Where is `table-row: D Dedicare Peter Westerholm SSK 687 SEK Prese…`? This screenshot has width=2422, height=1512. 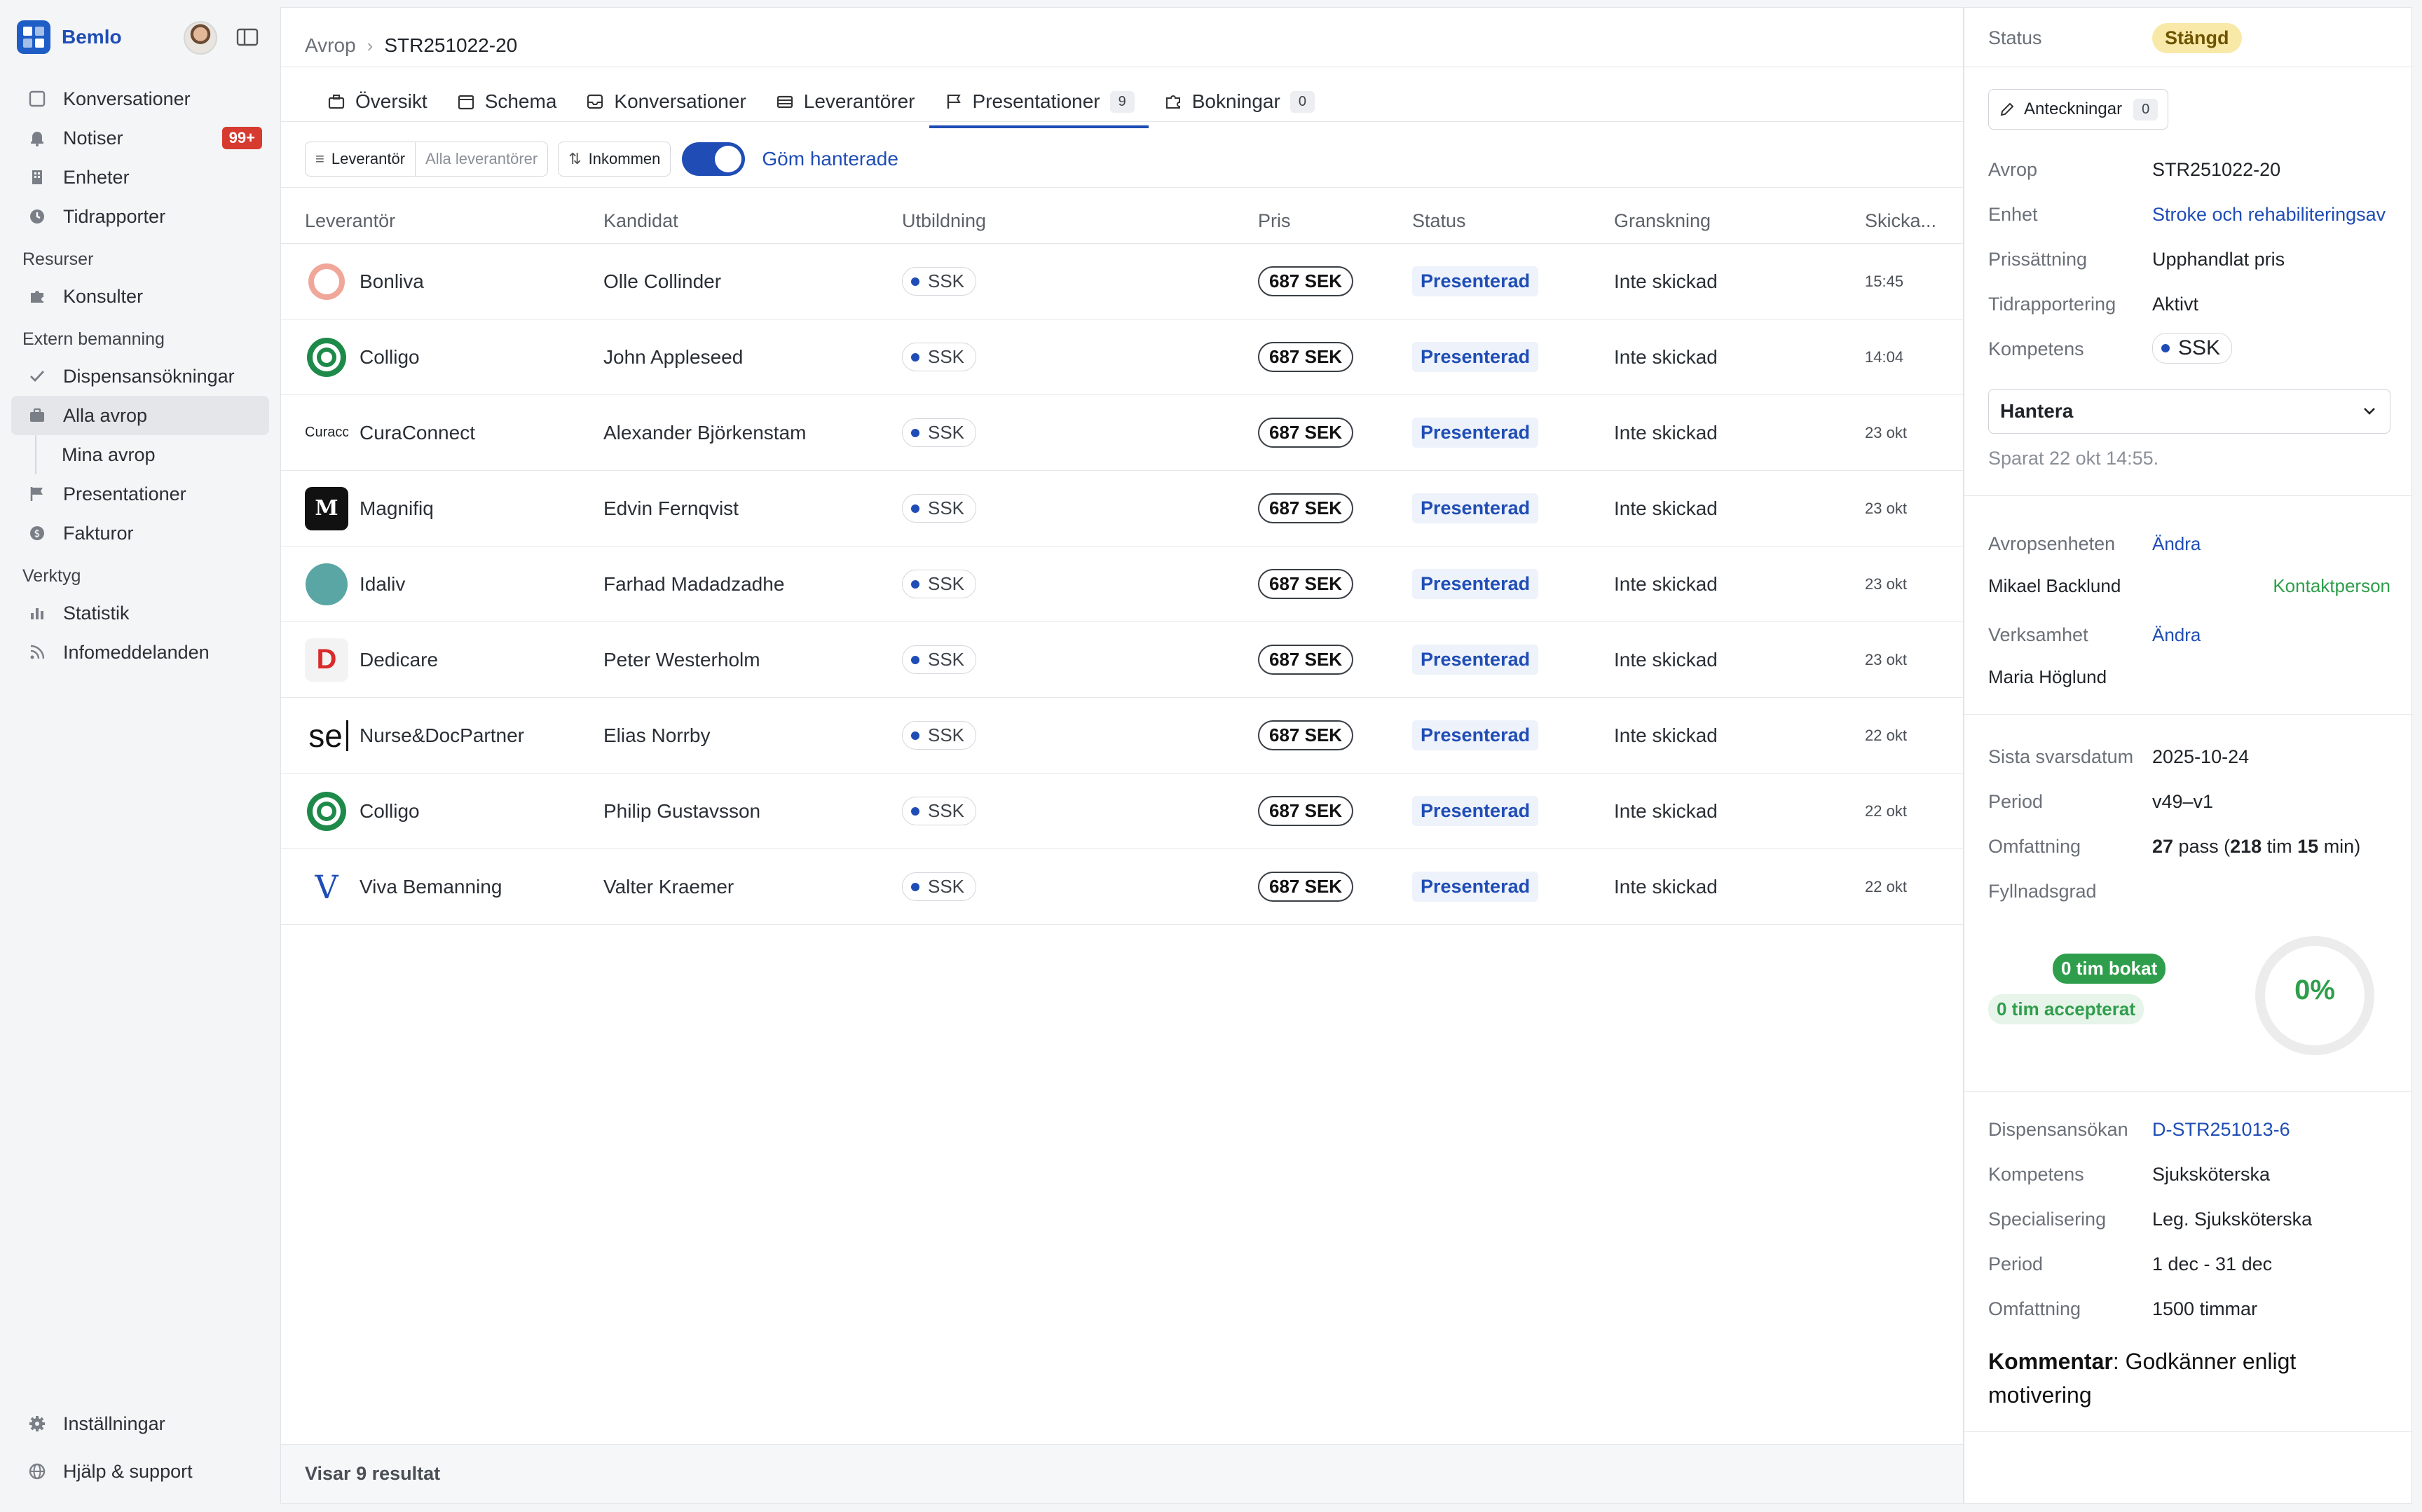 table-row: D Dedicare Peter Westerholm SSK 687 SEK Prese… is located at coordinates (1122, 660).